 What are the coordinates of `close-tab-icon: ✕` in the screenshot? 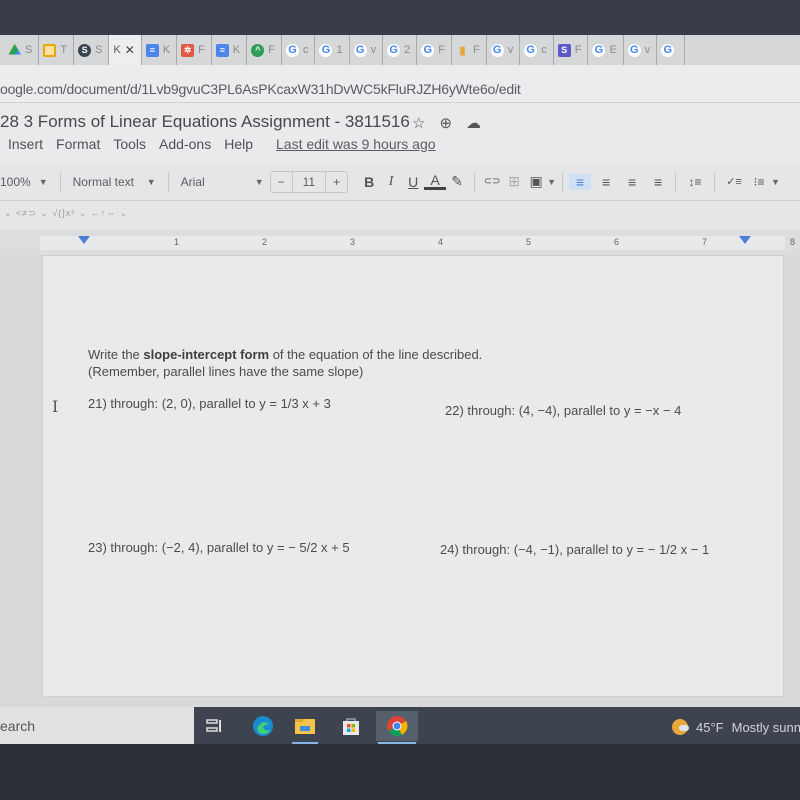 It's located at (130, 50).